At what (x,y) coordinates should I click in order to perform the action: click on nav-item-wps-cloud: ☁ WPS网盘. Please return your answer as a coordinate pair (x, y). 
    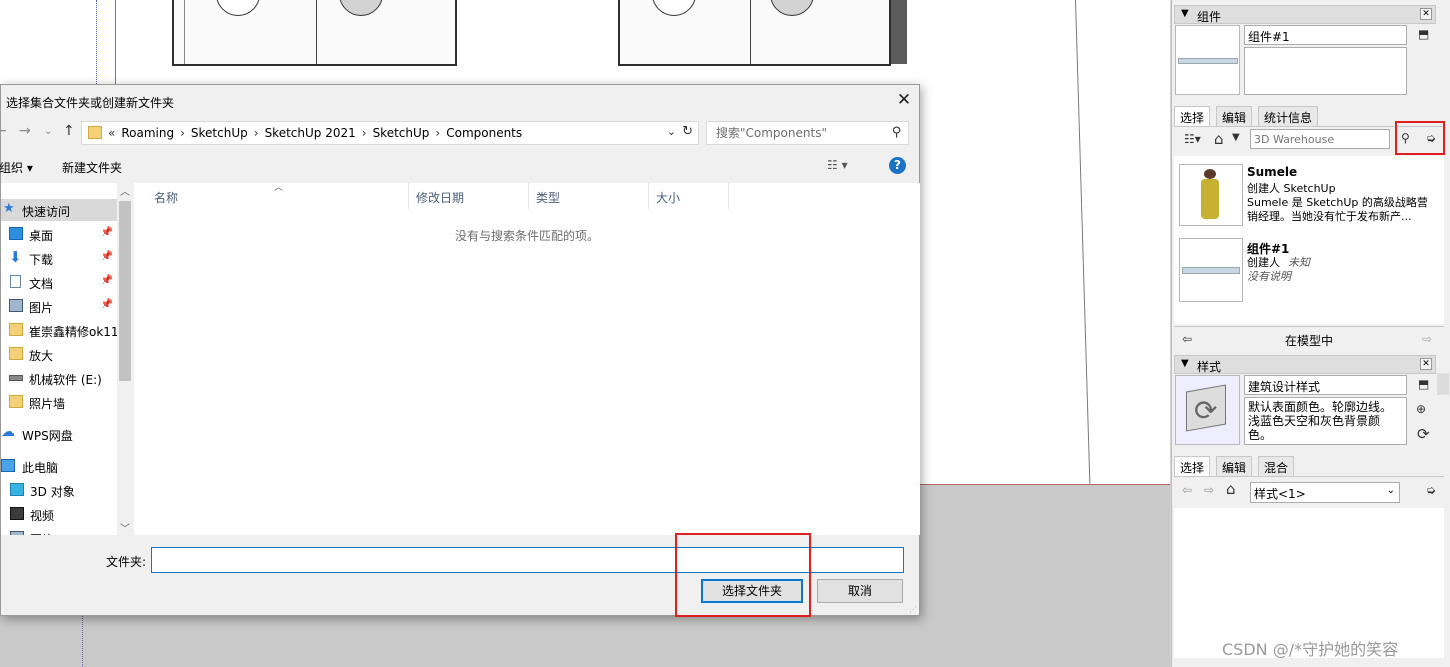
    Looking at the image, I should click on (59, 434).